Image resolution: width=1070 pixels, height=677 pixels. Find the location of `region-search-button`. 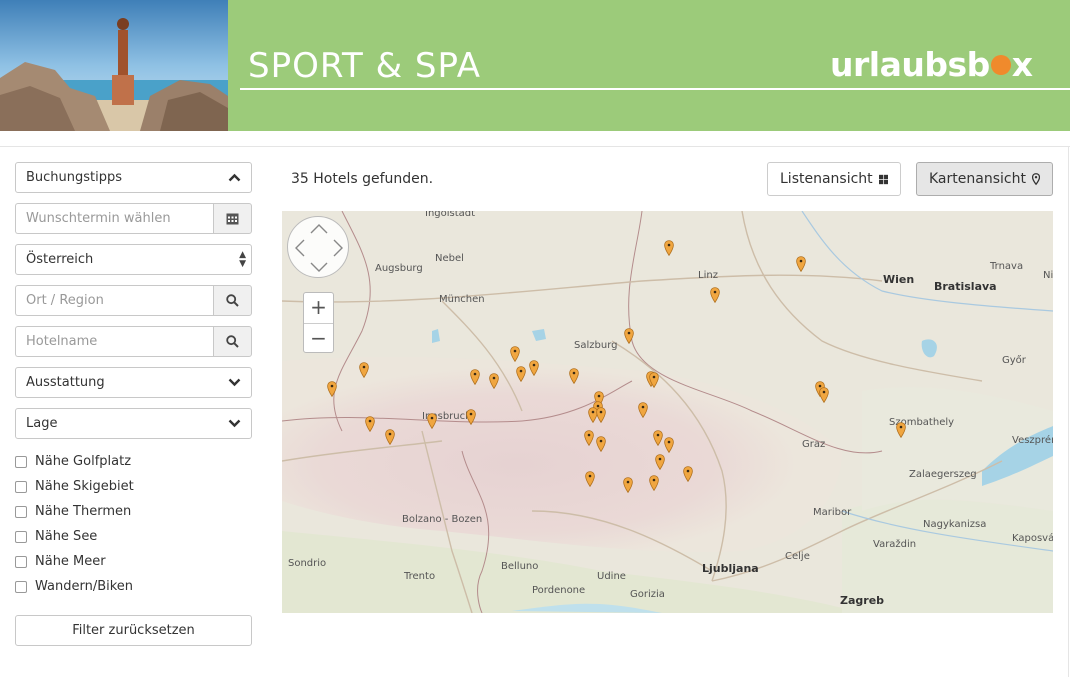

region-search-button is located at coordinates (232, 300).